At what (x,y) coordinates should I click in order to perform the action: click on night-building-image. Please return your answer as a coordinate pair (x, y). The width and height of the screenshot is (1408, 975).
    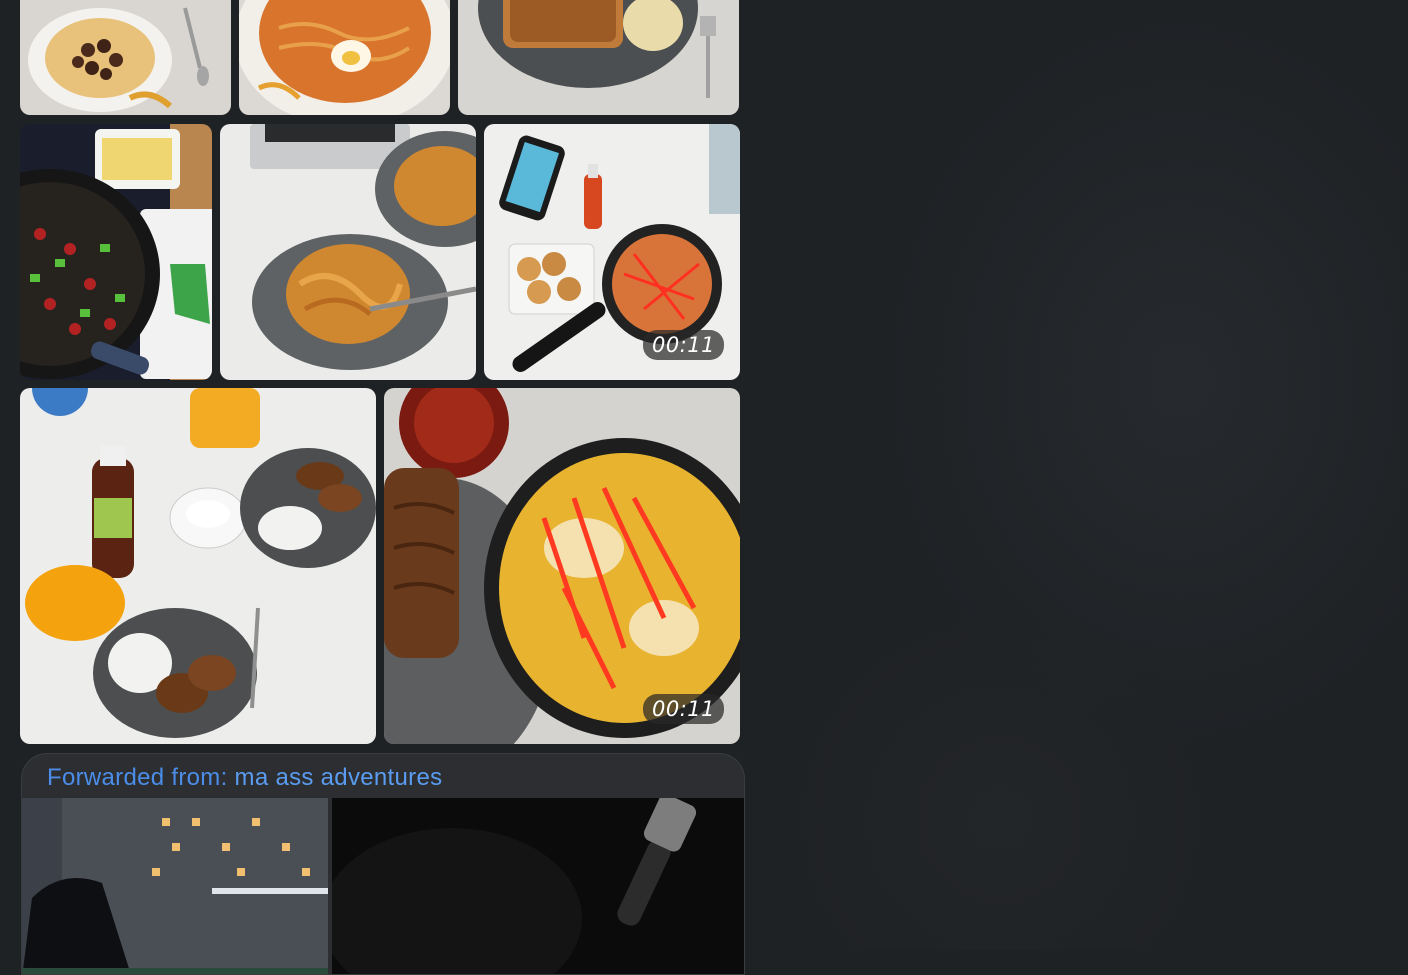
    Looking at the image, I should click on (175, 886).